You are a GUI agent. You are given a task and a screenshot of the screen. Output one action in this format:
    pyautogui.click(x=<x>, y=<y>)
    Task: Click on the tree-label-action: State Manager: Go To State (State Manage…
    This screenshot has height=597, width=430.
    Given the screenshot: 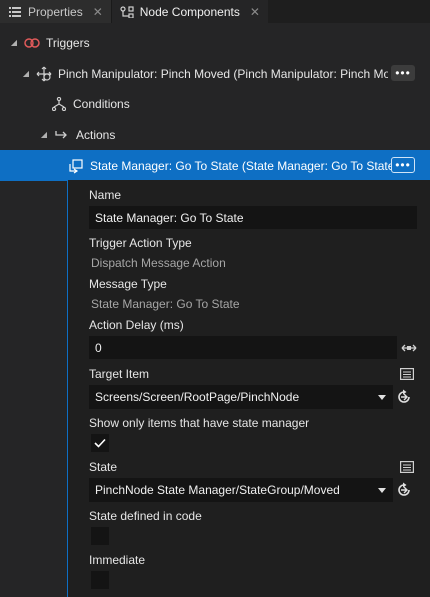 What is the action you would take?
    pyautogui.click(x=244, y=165)
    